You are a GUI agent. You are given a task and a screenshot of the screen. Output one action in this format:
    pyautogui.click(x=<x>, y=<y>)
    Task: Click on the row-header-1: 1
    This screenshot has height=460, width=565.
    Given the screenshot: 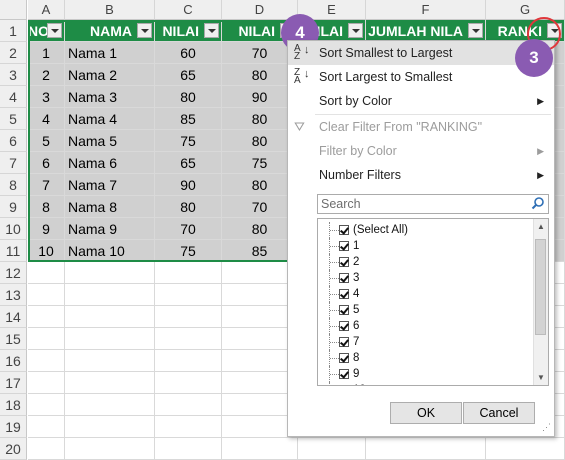 What is the action you would take?
    pyautogui.click(x=13, y=31)
    